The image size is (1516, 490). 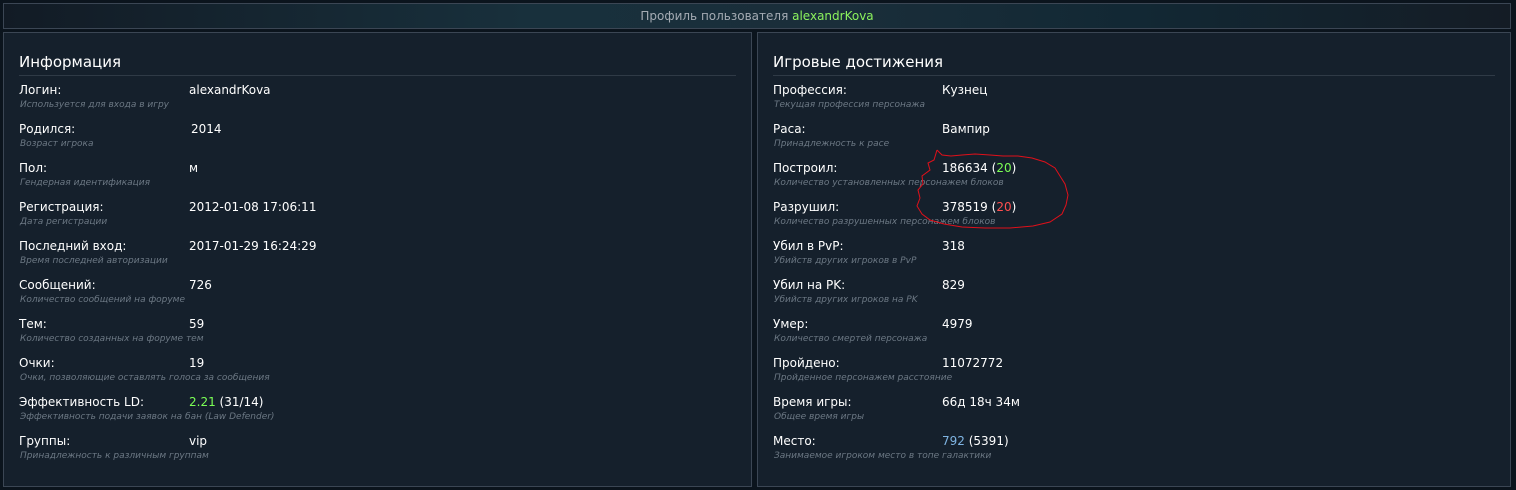 What do you see at coordinates (833, 16) in the screenshot?
I see `profile-username-link: alexandrKova` at bounding box center [833, 16].